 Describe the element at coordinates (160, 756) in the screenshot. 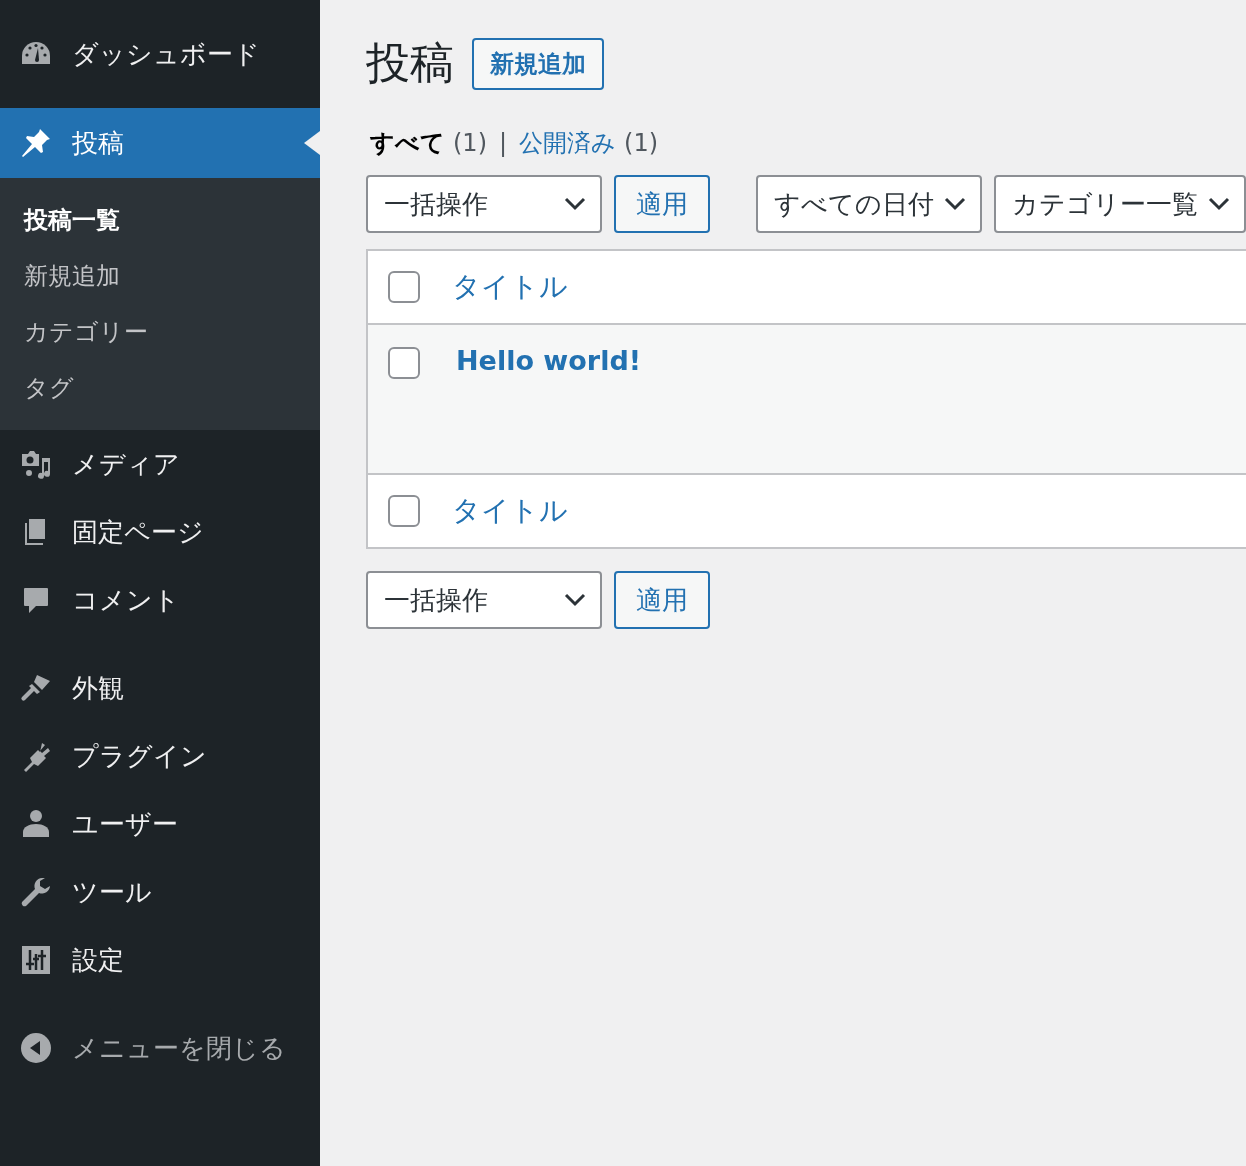

I see `sidebar-item: プラグイン` at that location.